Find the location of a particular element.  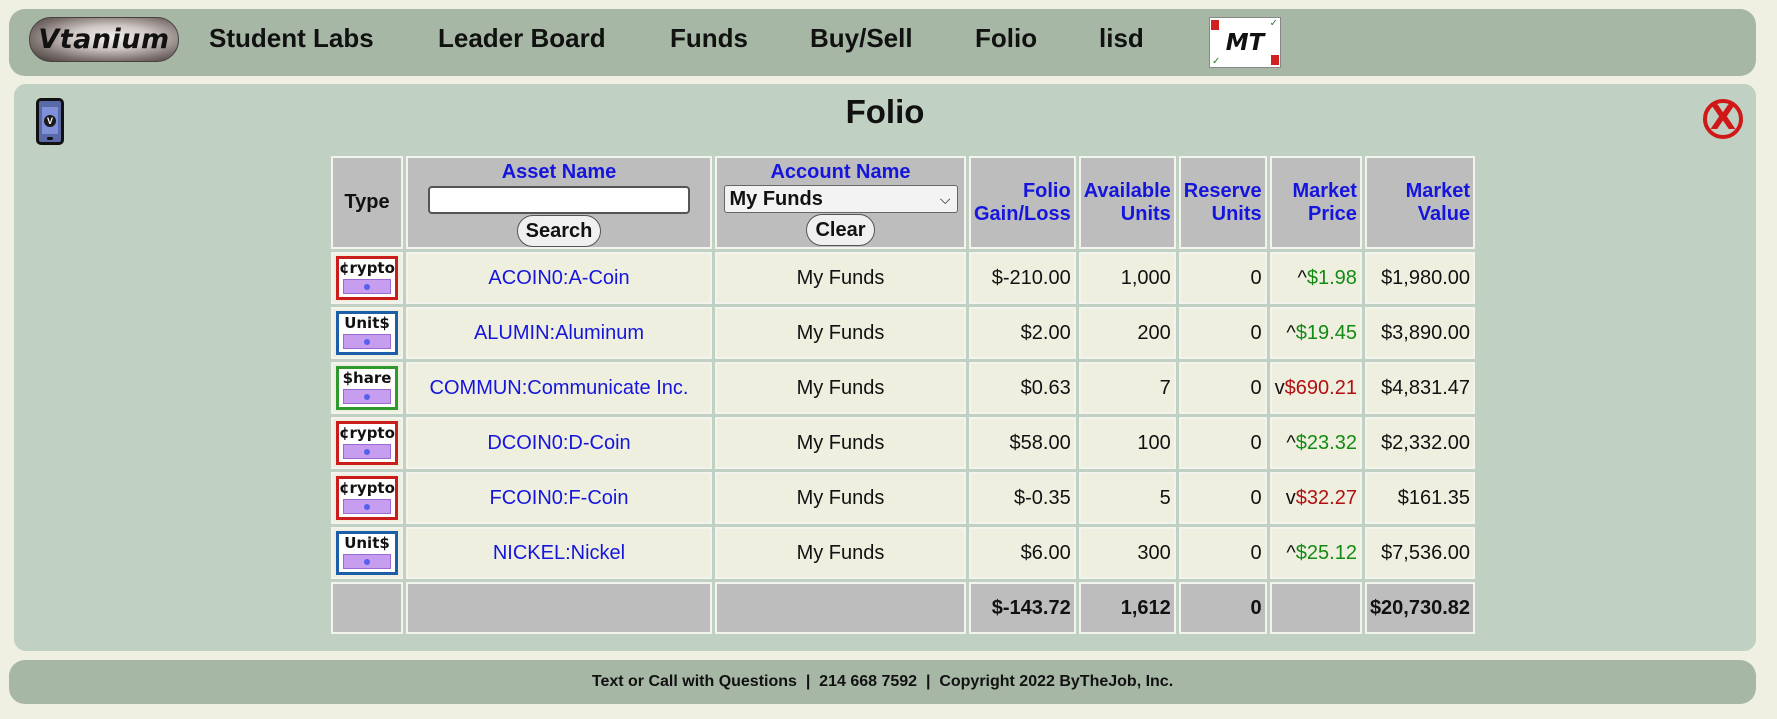

asset-link: ALUMIN:Aluminum is located at coordinates (559, 333).